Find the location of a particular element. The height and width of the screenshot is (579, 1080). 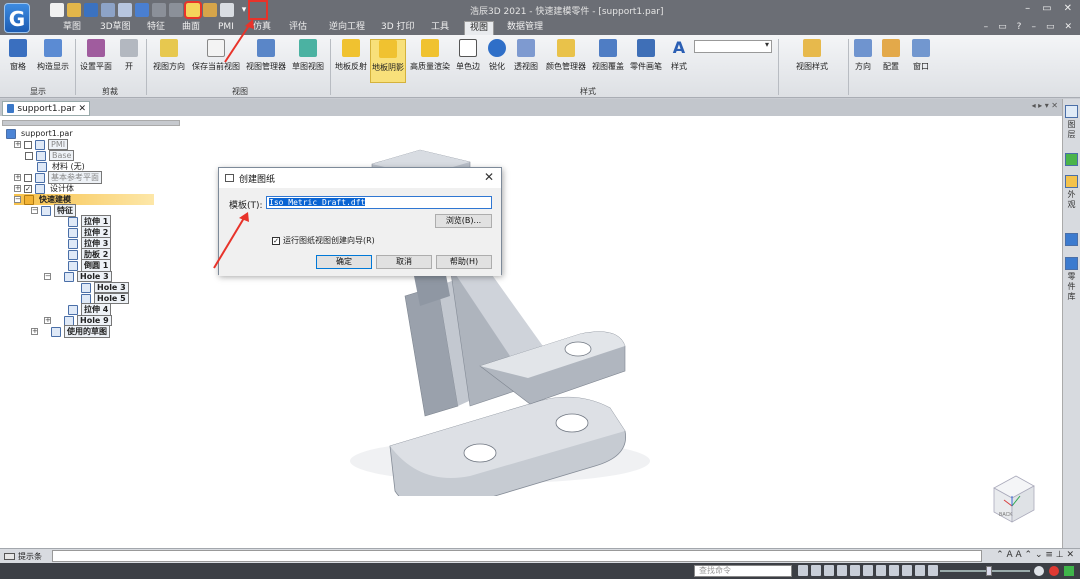

tree-item-base: Base is located at coordinates (50, 155).